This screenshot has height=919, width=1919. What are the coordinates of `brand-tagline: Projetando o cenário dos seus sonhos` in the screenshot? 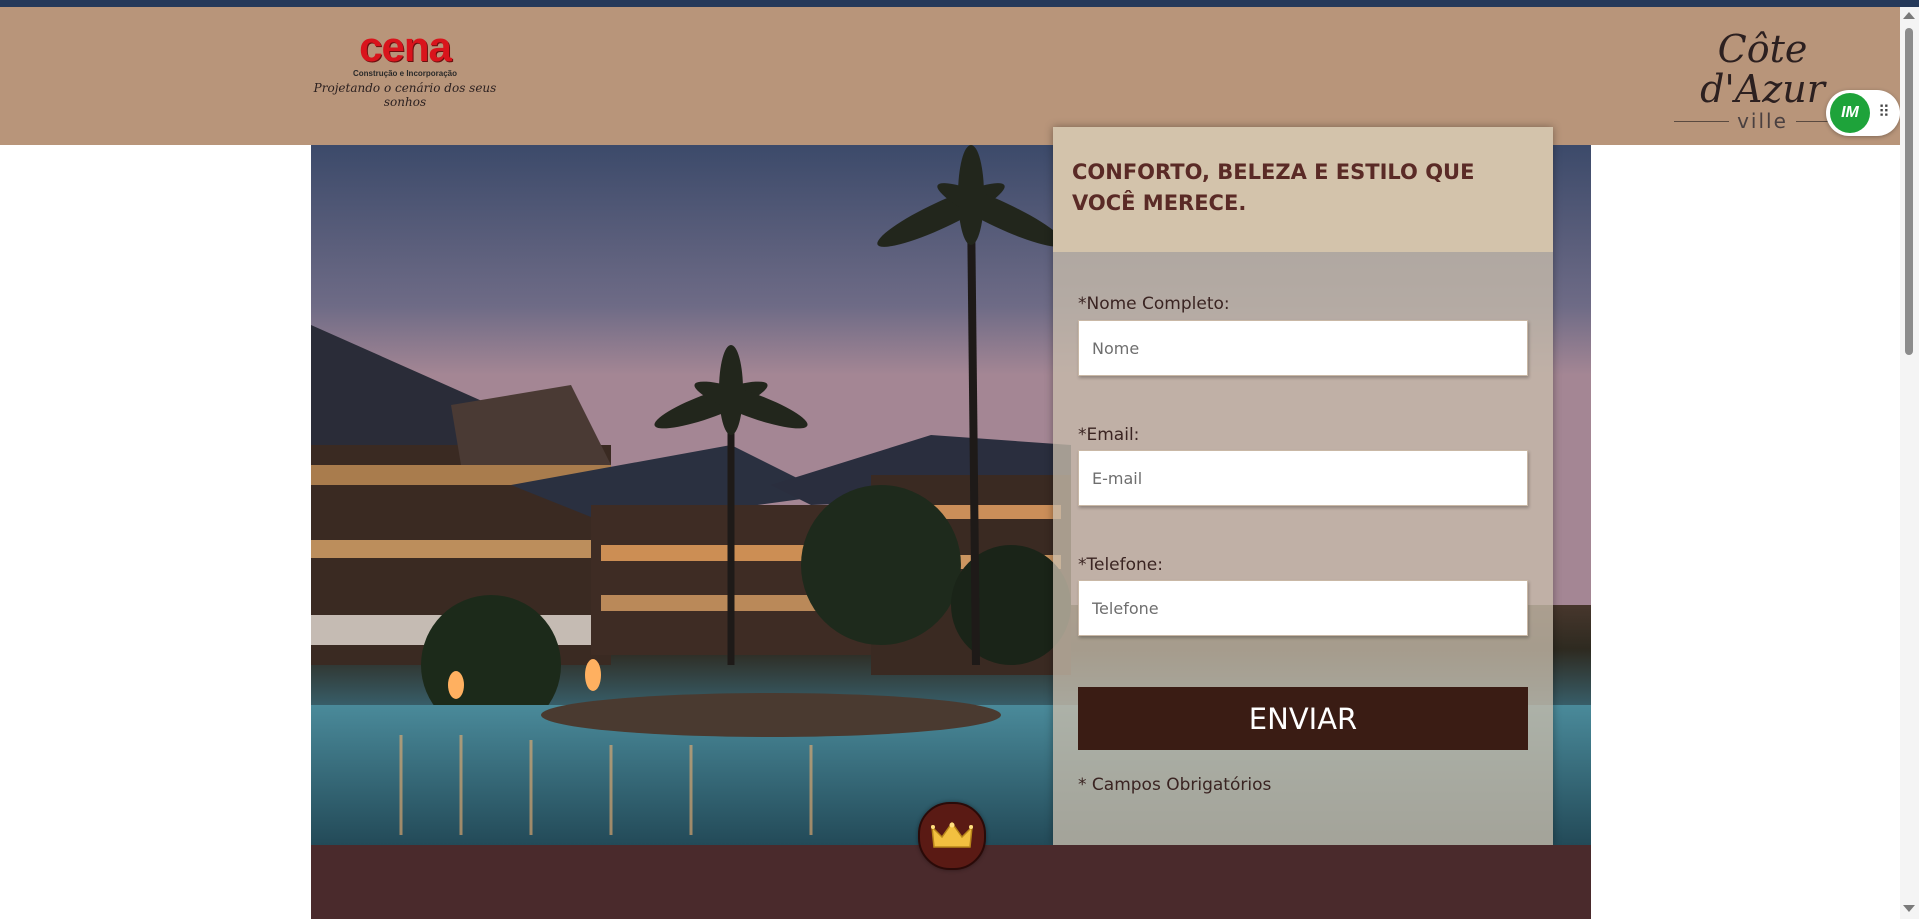 It's located at (405, 95).